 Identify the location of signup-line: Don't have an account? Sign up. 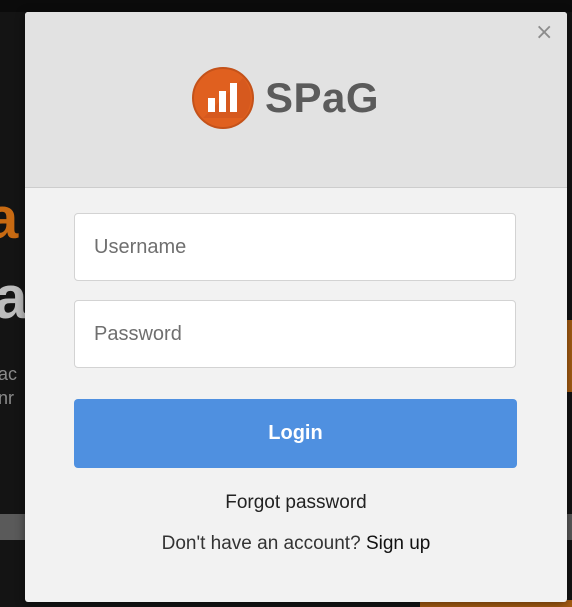
(296, 544).